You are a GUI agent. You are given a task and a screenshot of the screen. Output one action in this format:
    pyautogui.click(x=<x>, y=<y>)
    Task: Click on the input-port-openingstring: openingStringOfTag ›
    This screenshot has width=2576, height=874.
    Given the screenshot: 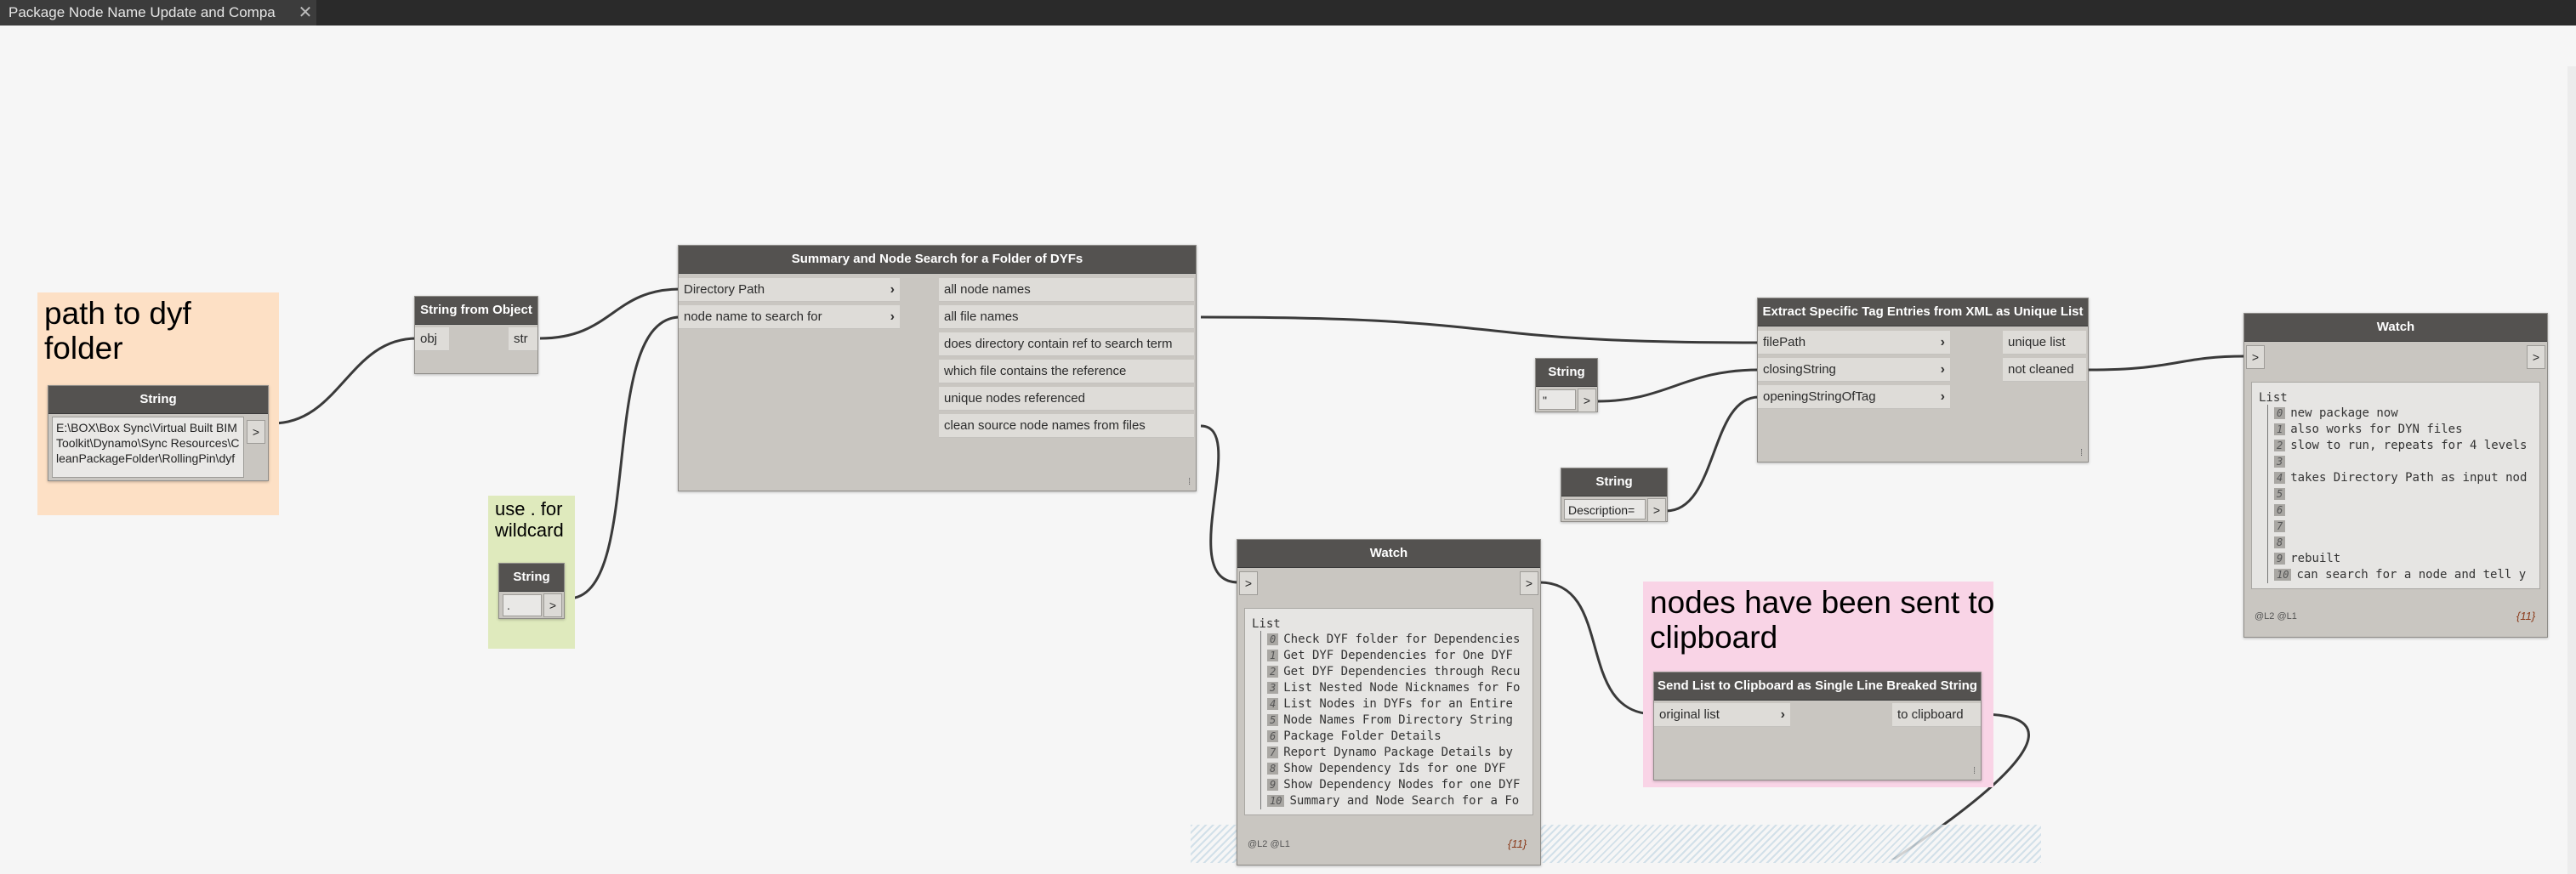 What is the action you would take?
    pyautogui.click(x=1854, y=397)
    